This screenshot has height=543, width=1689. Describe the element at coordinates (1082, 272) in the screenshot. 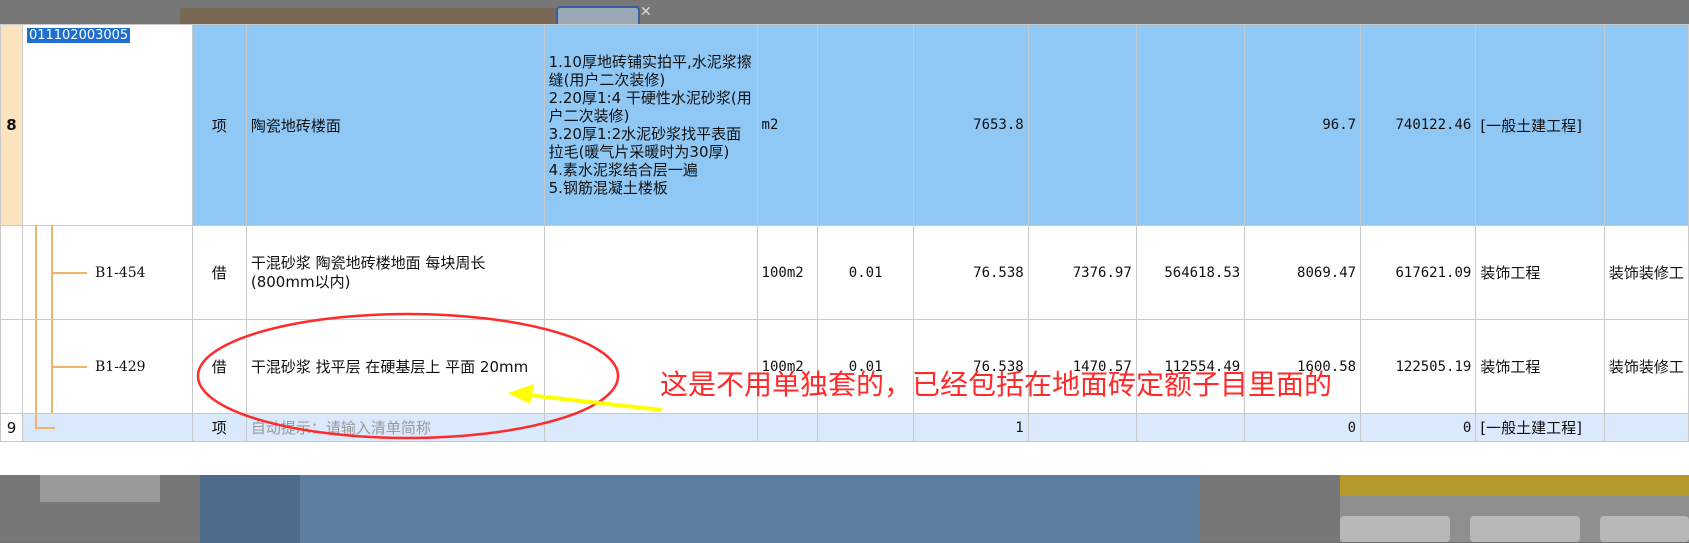

I see `item-unit-rate: 7376.97` at that location.